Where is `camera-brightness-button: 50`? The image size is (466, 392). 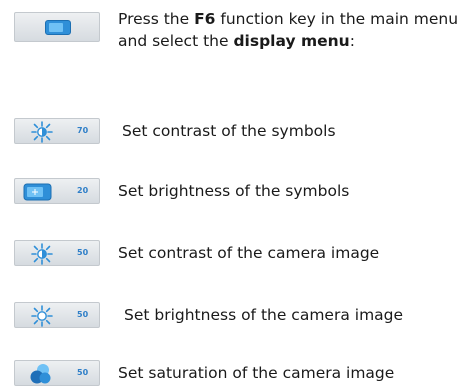
camera-brightness-button: 50 is located at coordinates (57, 315).